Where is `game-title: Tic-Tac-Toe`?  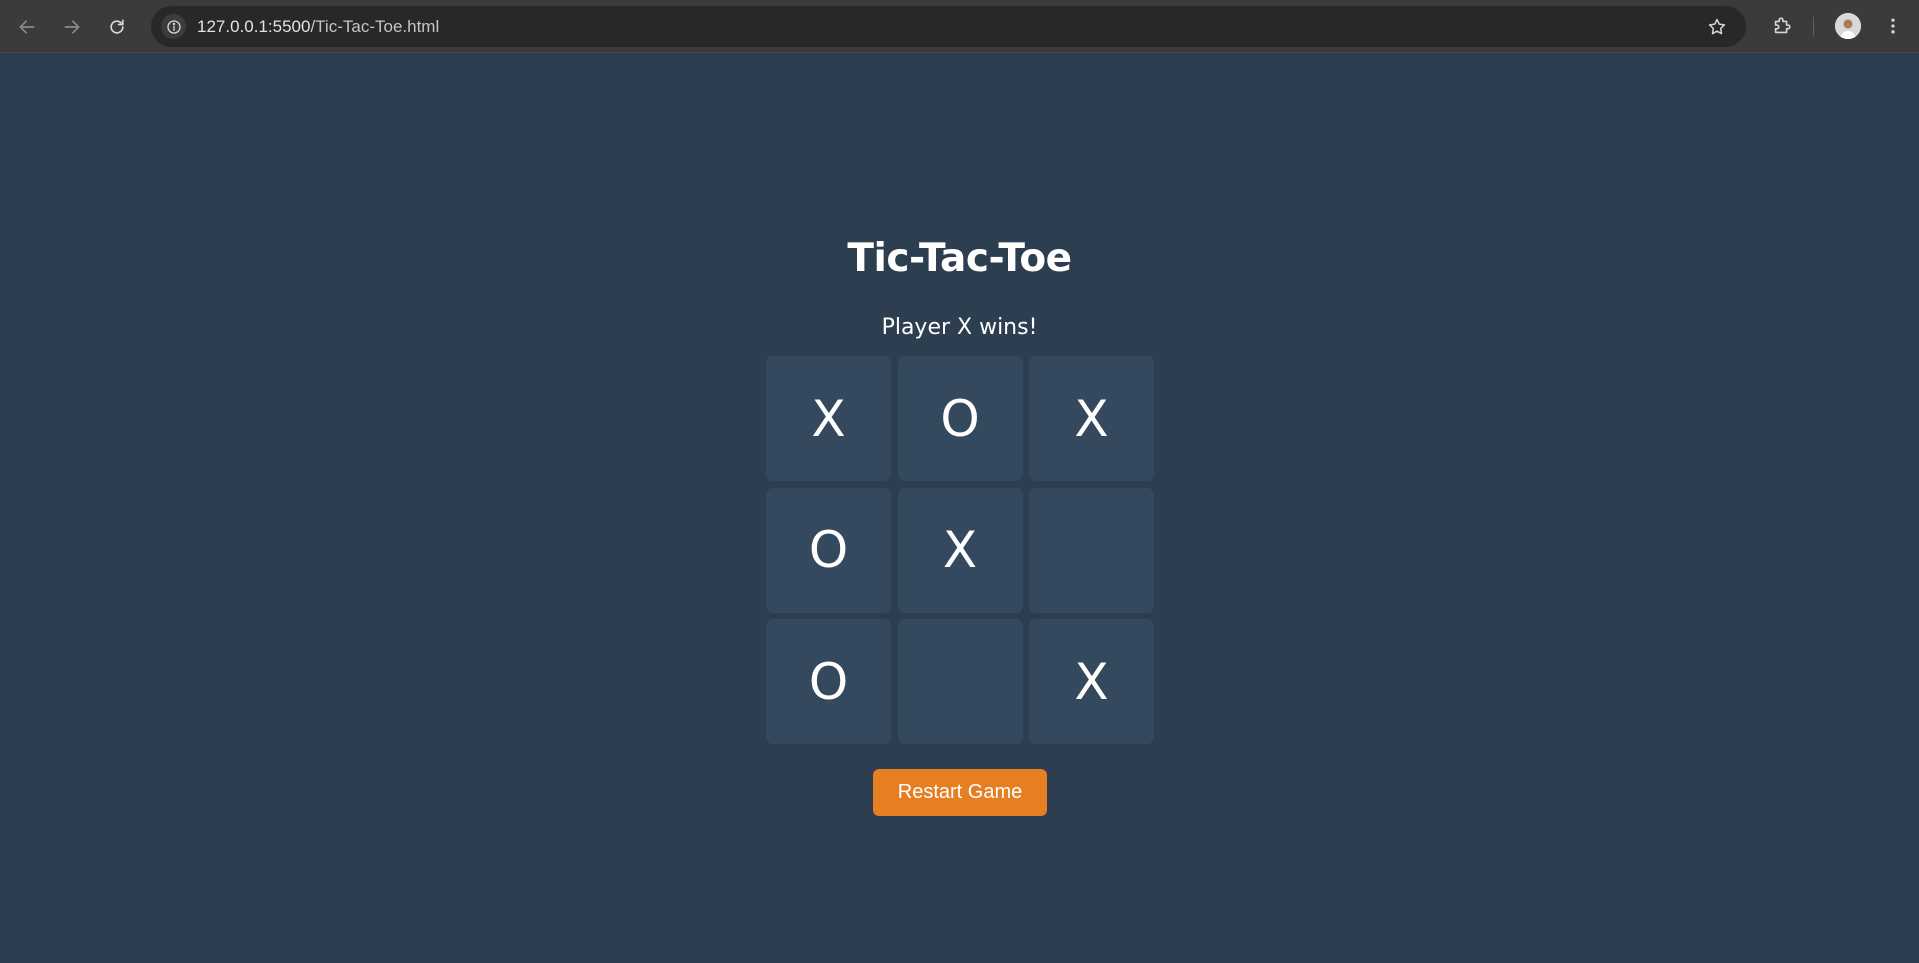 game-title: Tic-Tac-Toe is located at coordinates (959, 258).